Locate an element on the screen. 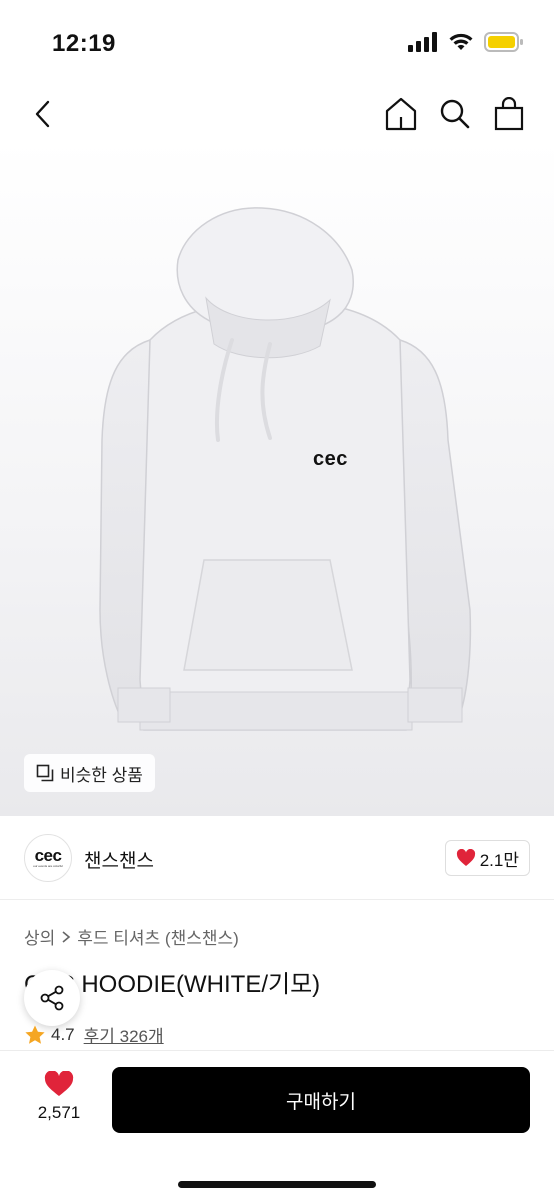 The height and width of the screenshot is (1200, 554). bottom-bar: 2,571 구매하기 is located at coordinates (277, 1125).